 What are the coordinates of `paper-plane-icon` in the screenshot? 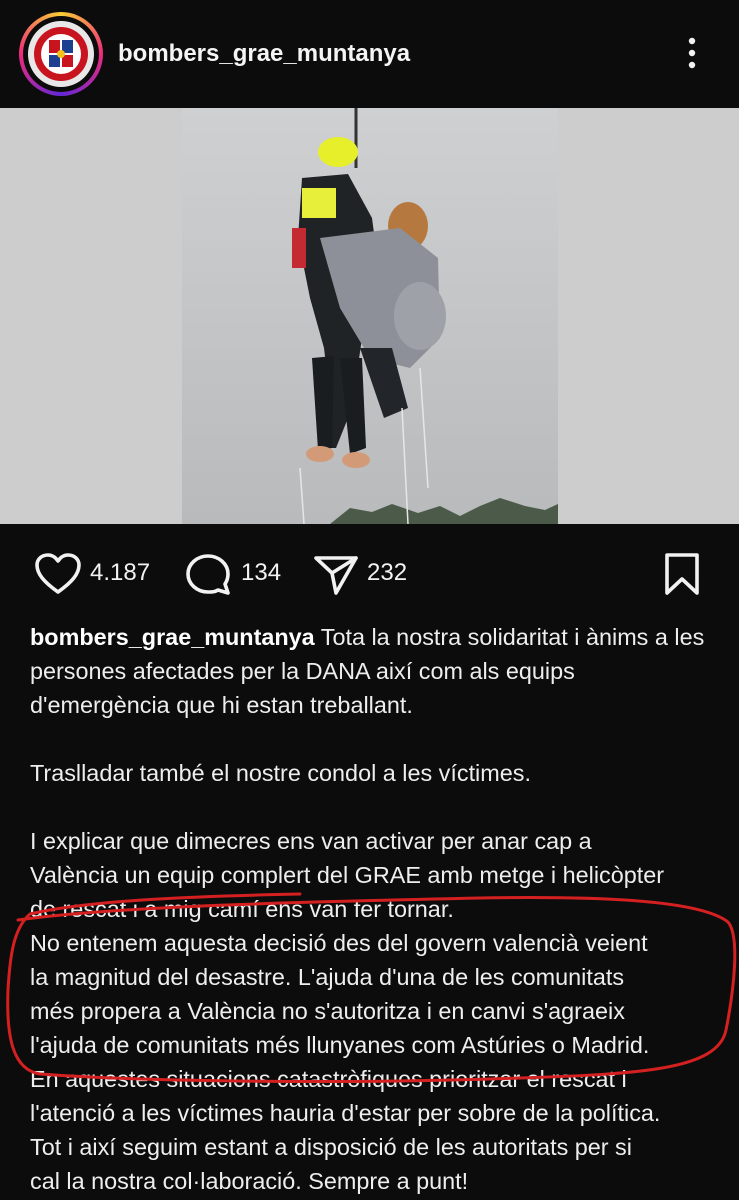 It's located at (336, 574).